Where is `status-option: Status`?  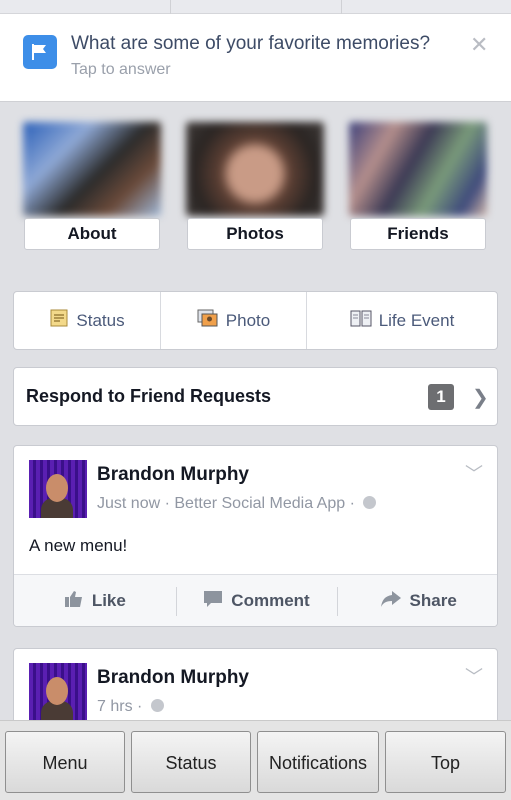
status-option: Status is located at coordinates (87, 320).